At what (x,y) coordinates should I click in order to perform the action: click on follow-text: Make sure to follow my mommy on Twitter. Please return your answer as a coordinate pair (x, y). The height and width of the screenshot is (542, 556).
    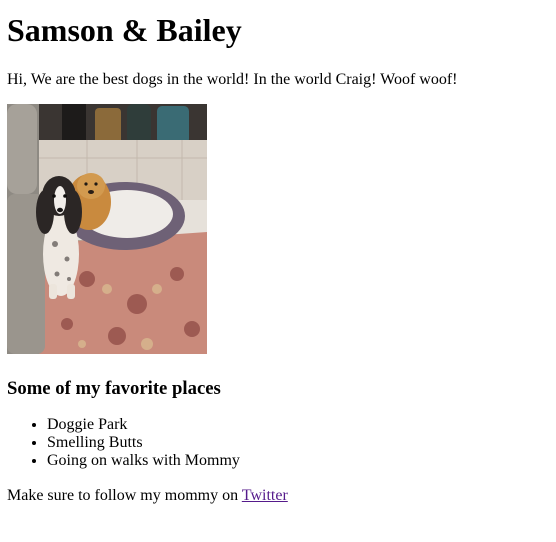
    Looking at the image, I should click on (147, 496).